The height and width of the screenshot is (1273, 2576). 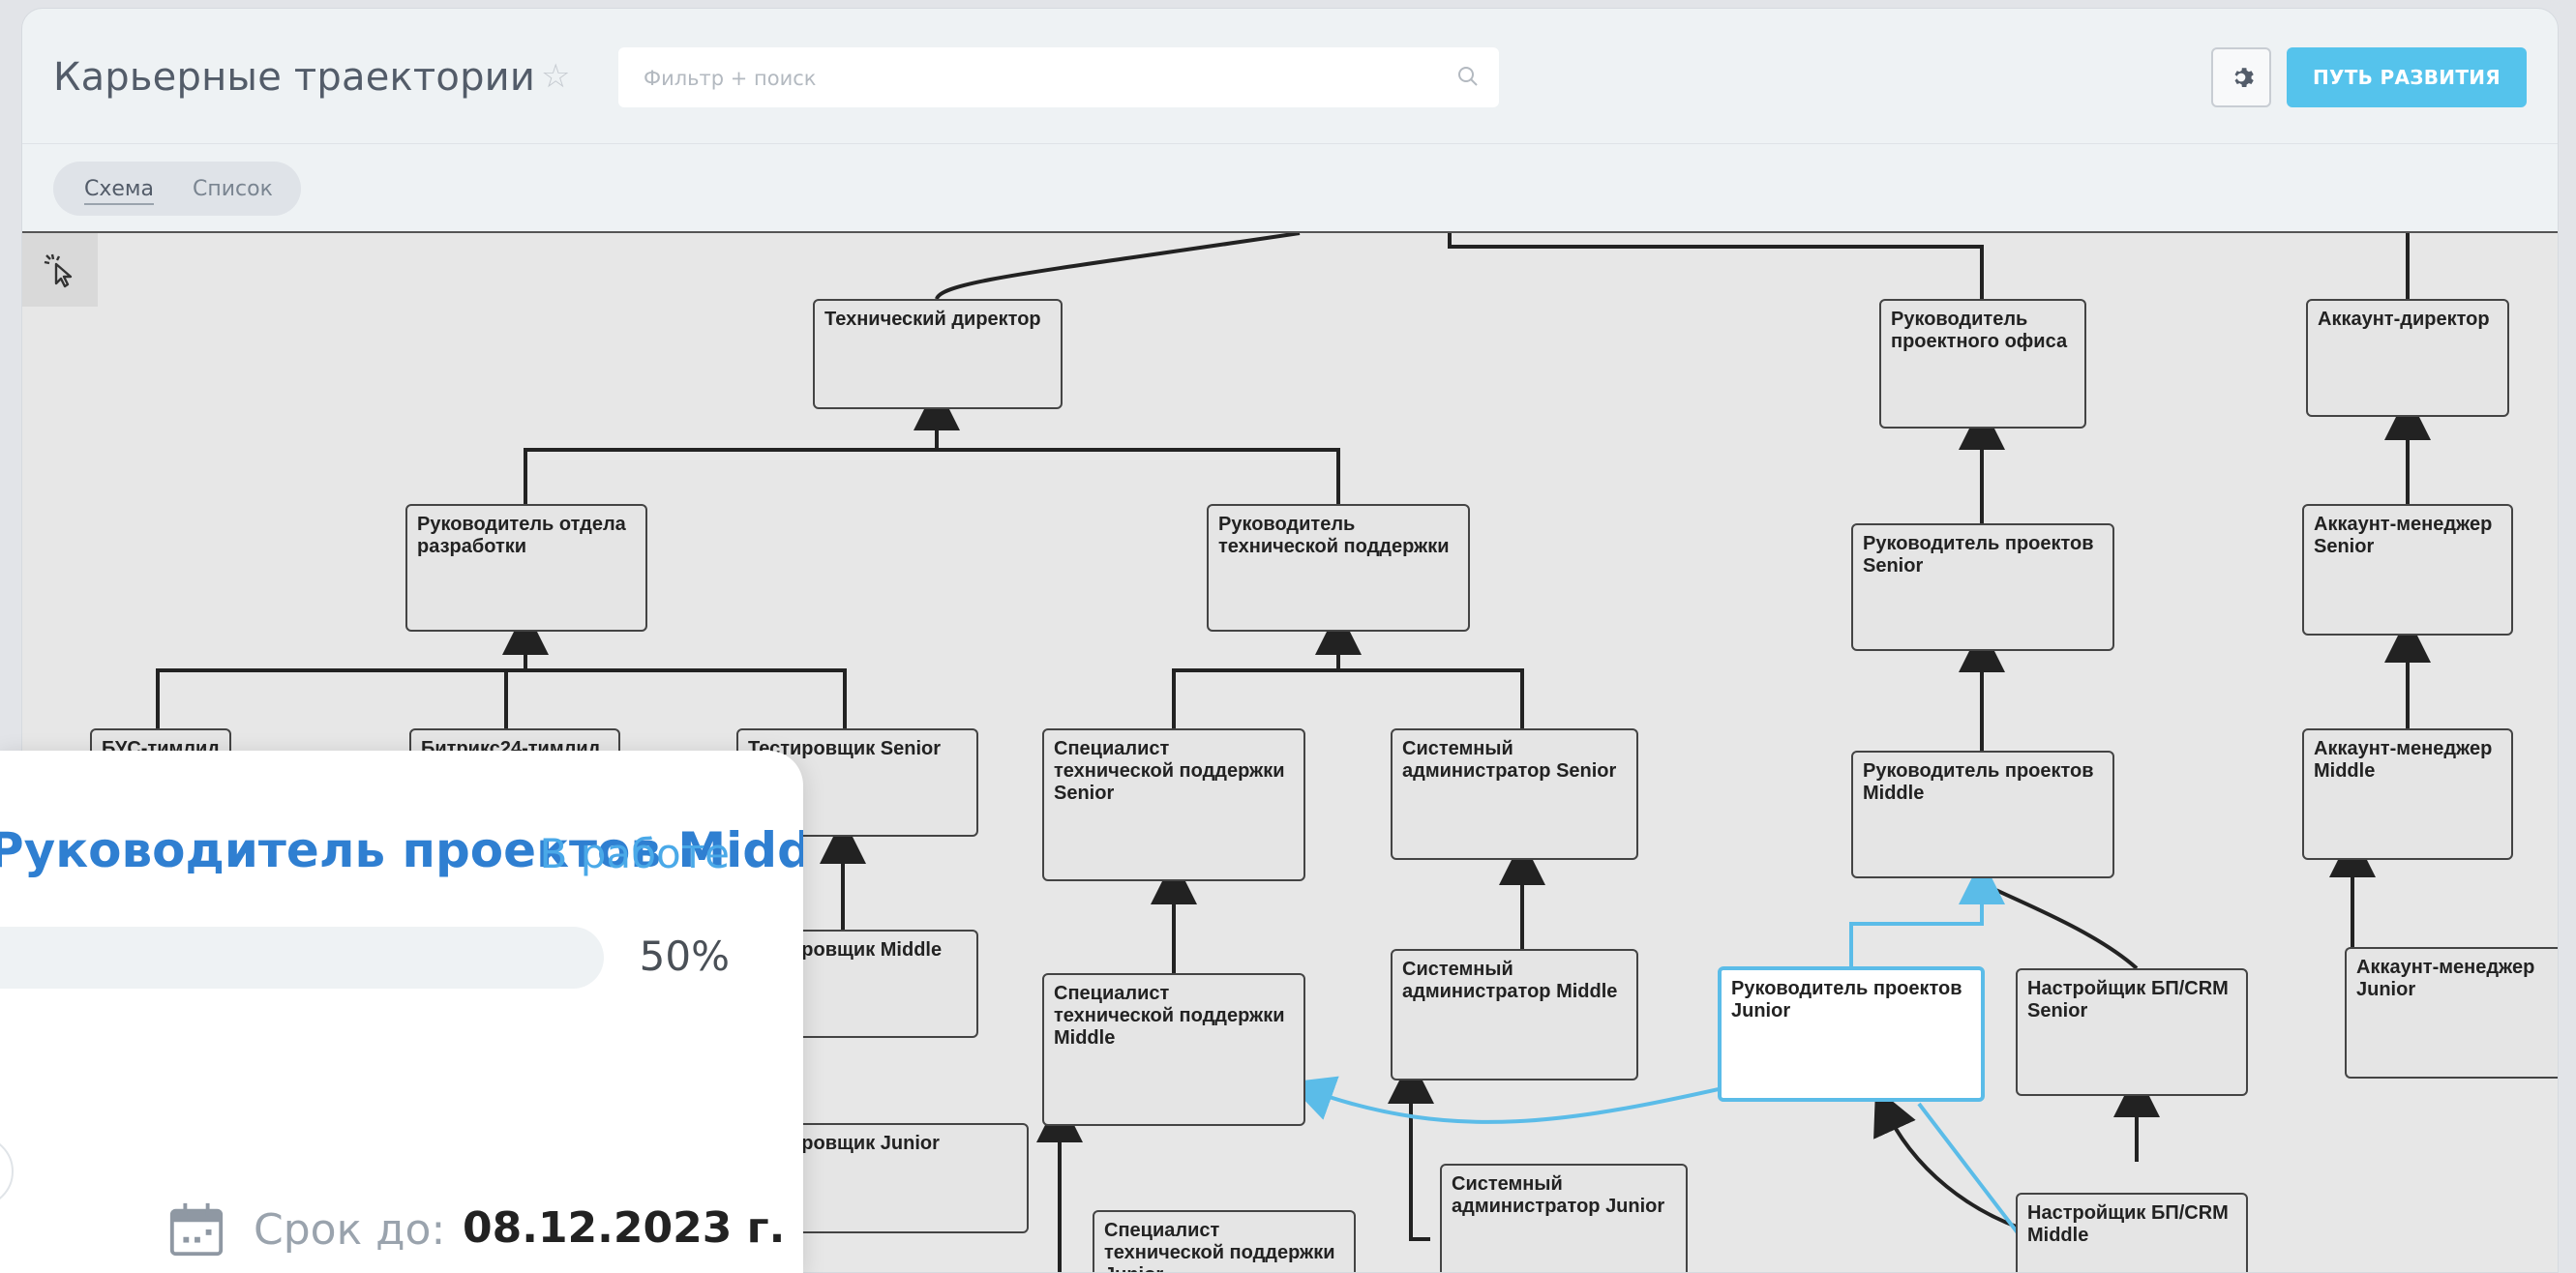 I want to click on settings-button, so click(x=2241, y=77).